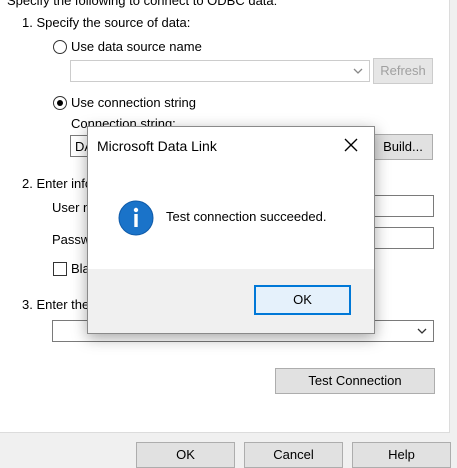 Image resolution: width=457 pixels, height=468 pixels. I want to click on close-icon, so click(351, 145).